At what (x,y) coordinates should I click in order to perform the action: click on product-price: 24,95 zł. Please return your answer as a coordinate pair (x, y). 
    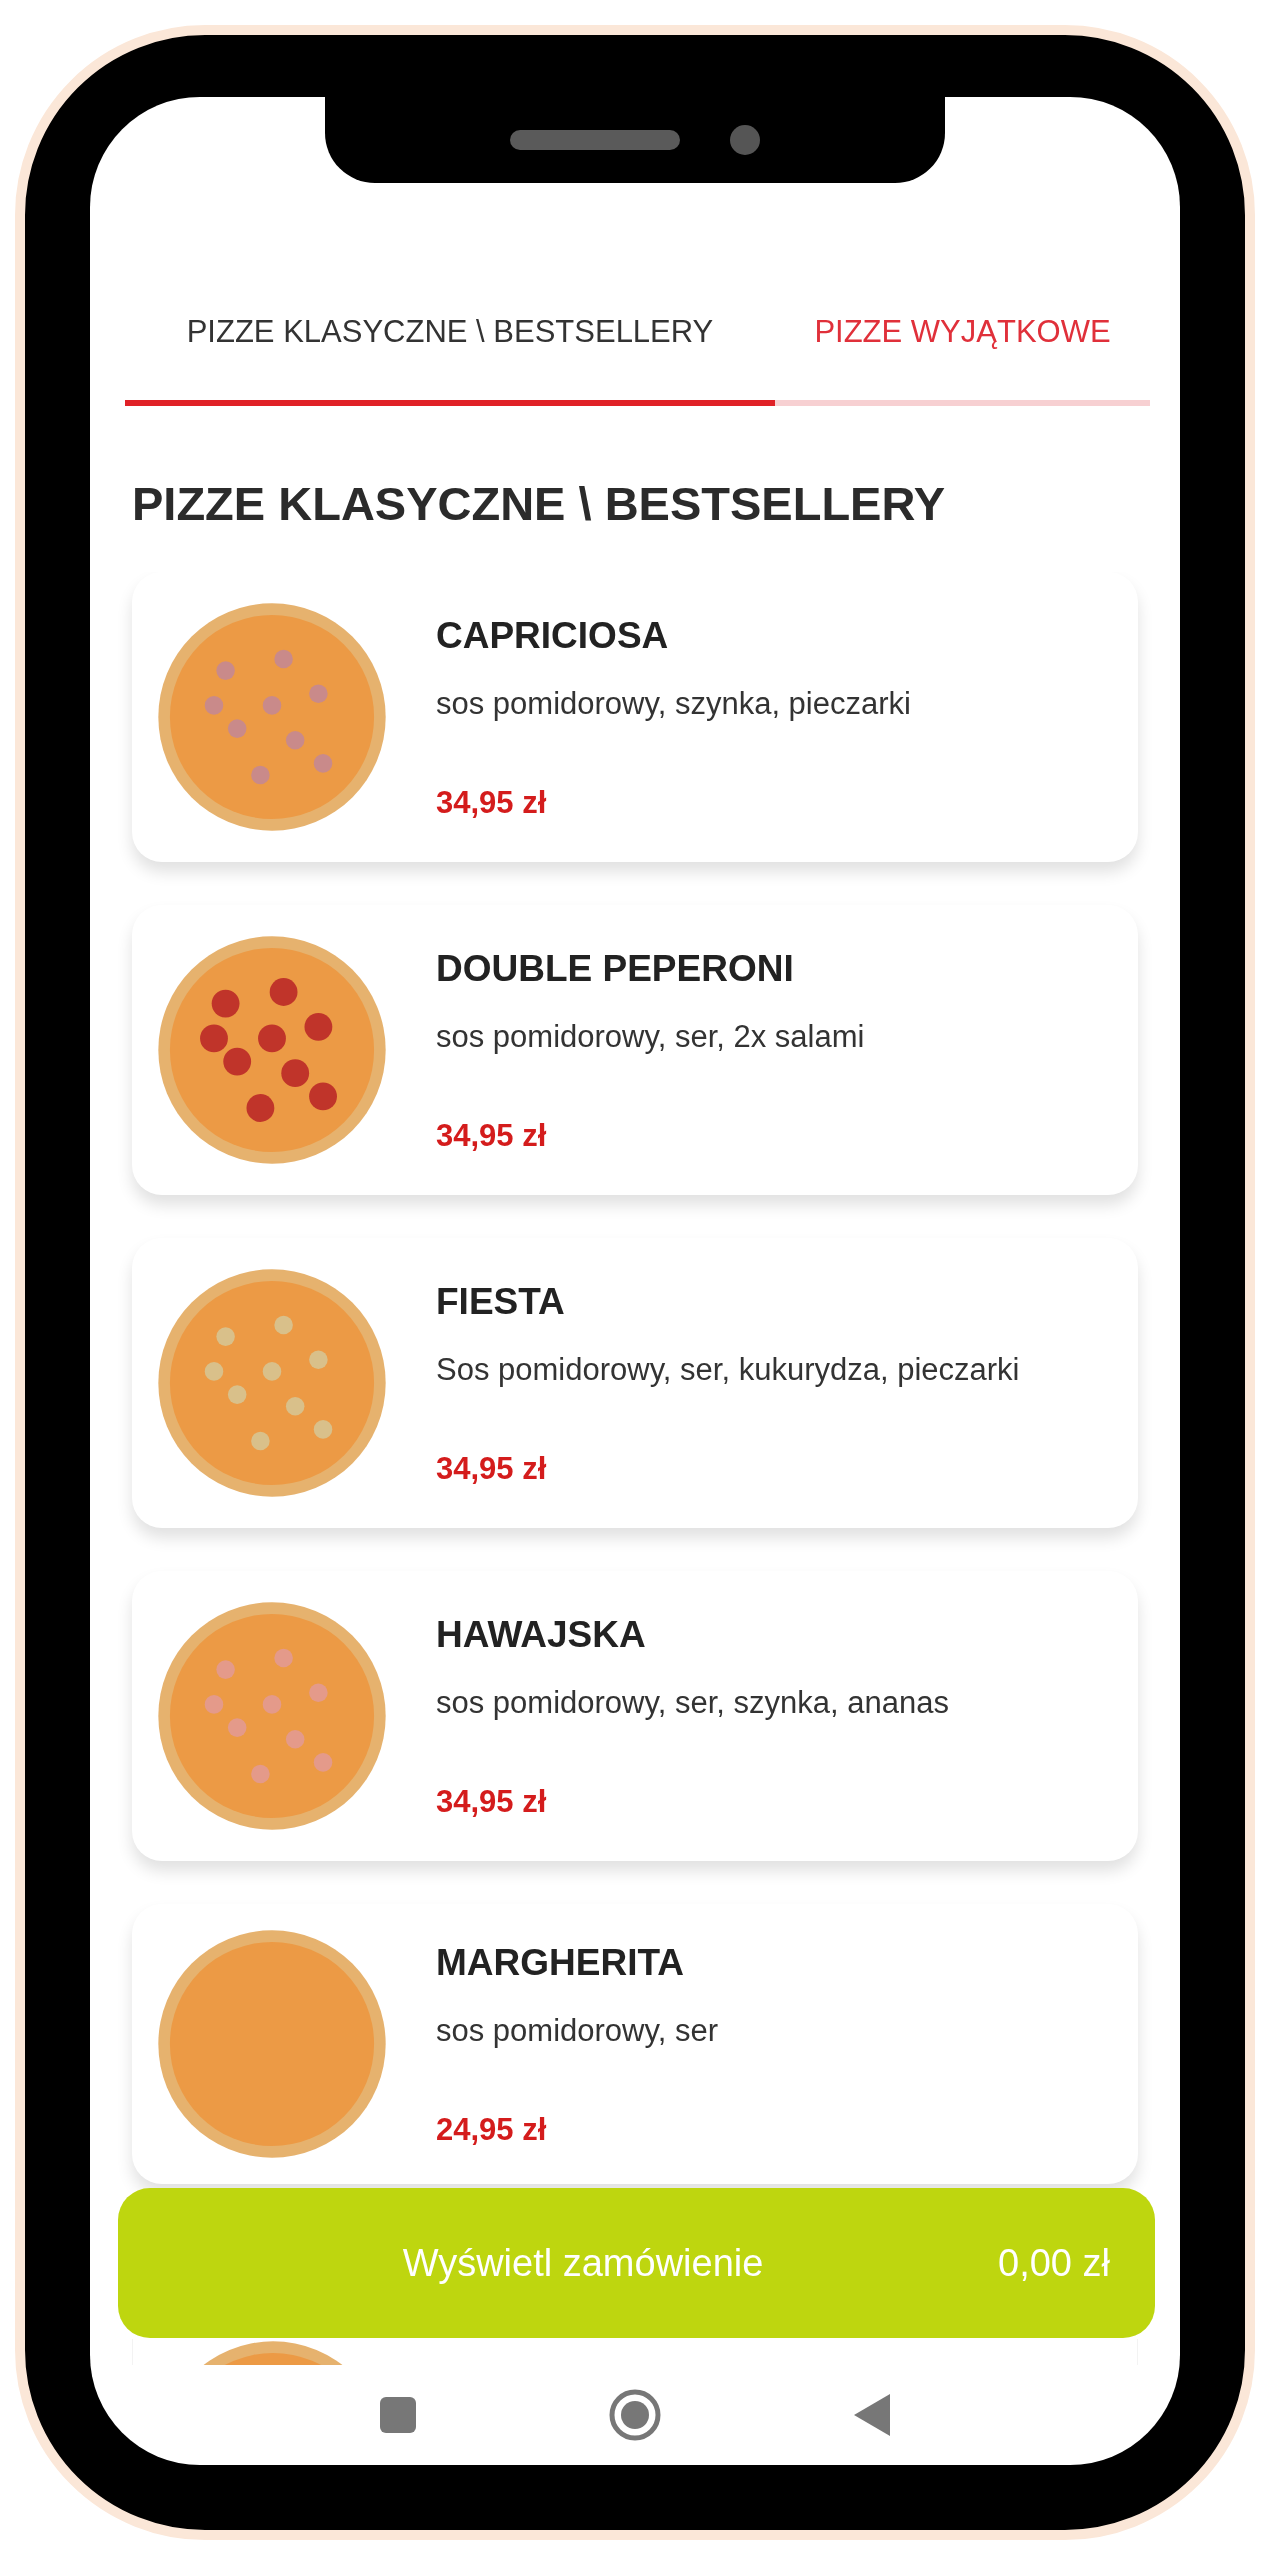
    Looking at the image, I should click on (492, 2129).